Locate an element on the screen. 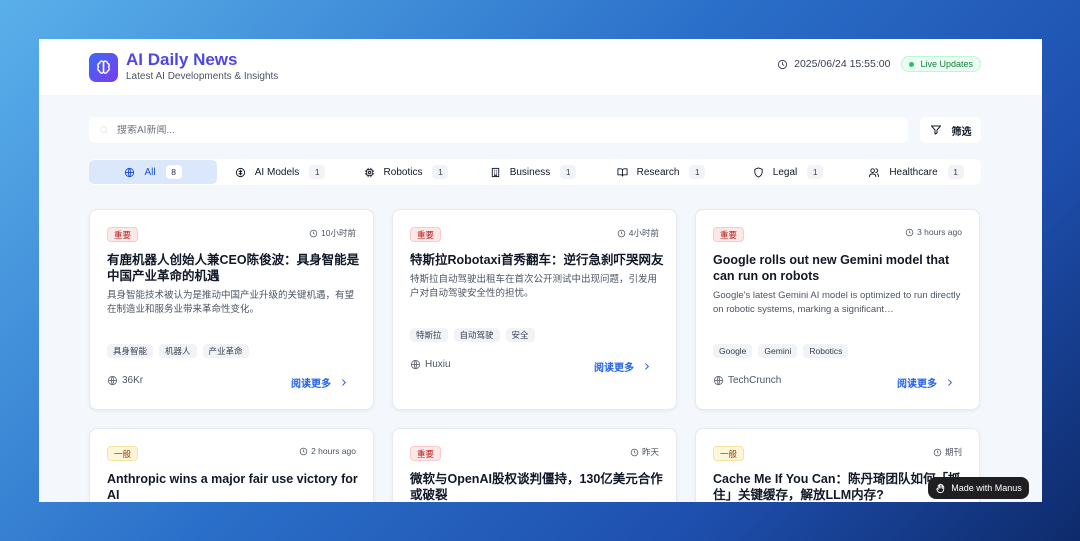  tag-chip: 产业革命 is located at coordinates (225, 351).